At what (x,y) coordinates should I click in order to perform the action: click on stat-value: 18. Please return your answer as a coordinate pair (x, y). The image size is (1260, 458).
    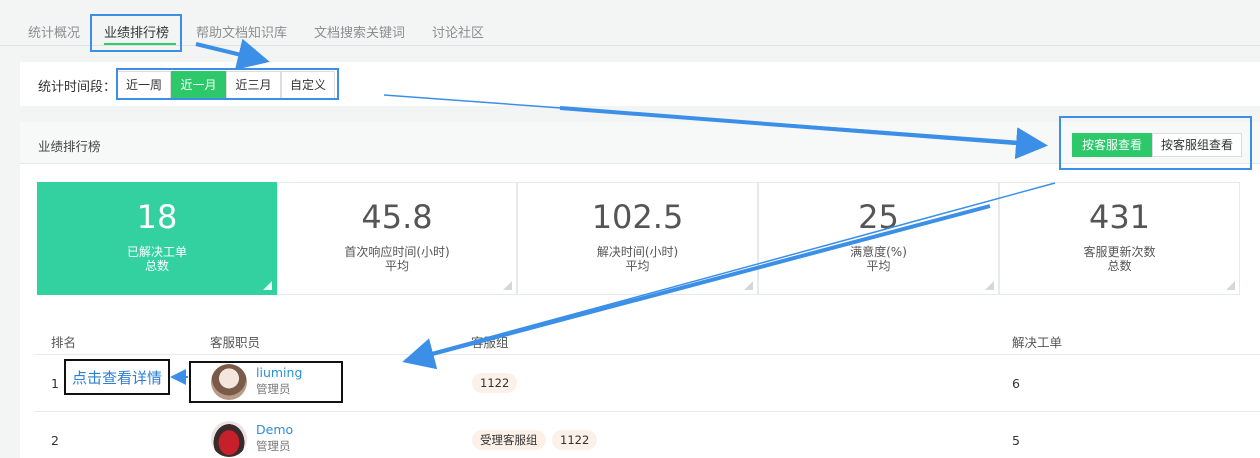
    Looking at the image, I should click on (157, 217).